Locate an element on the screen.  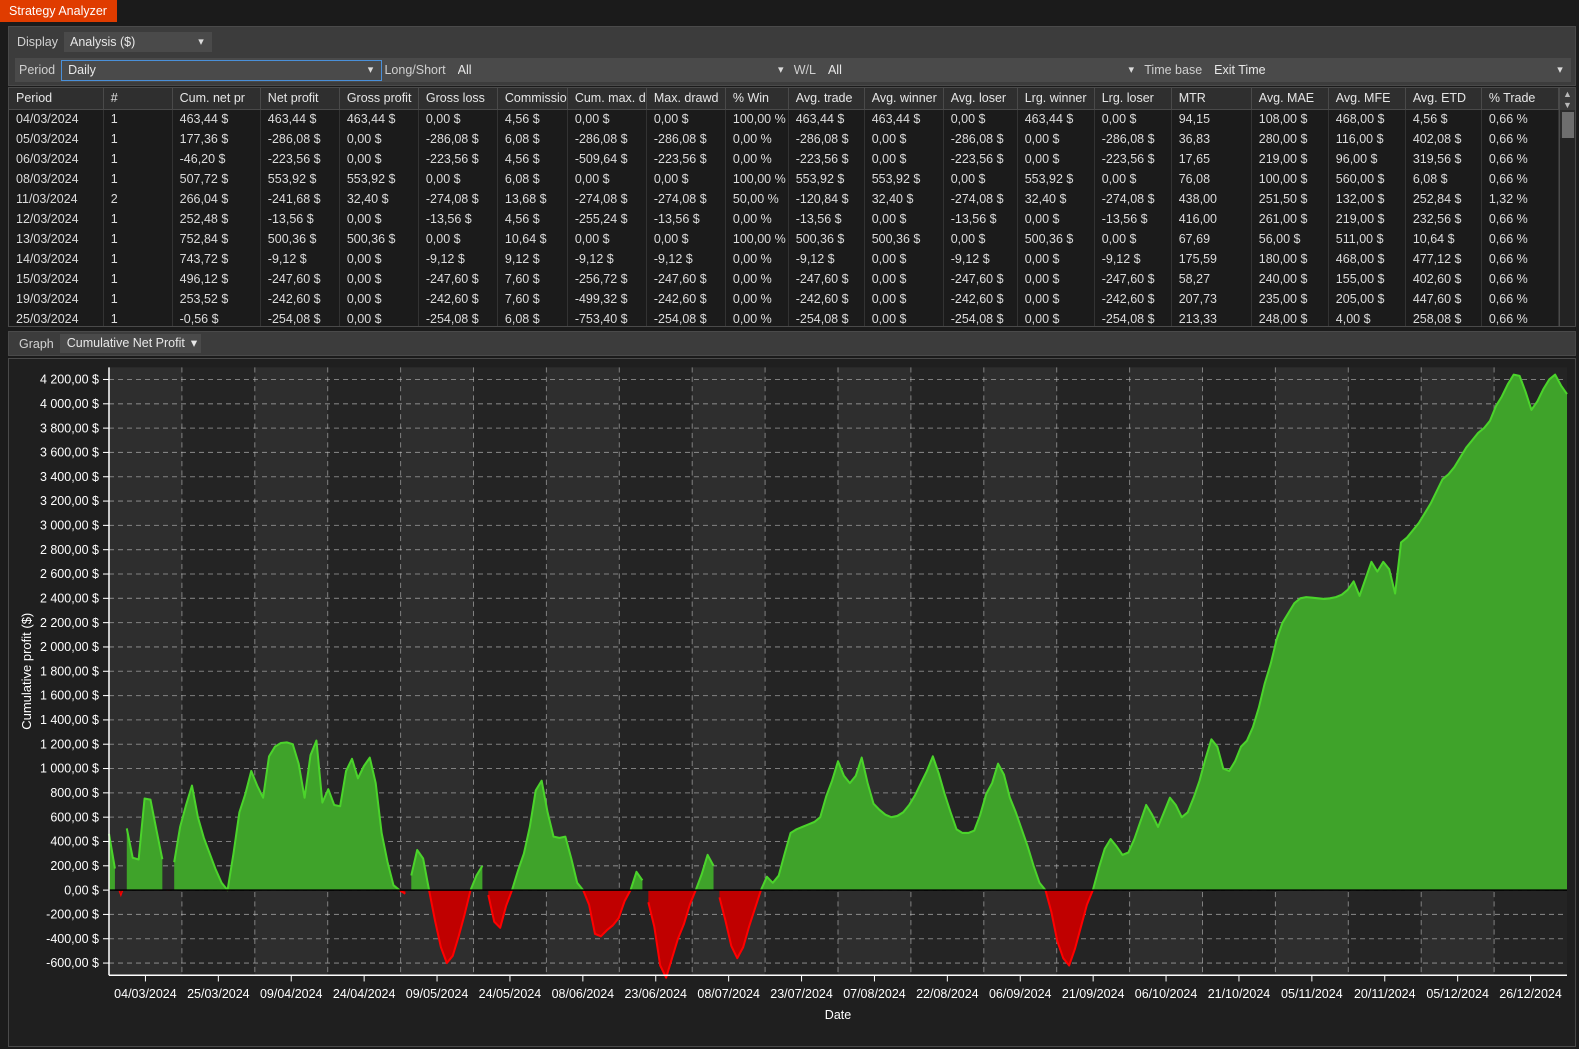
table-cell: 96,00 $ is located at coordinates (1367, 159).